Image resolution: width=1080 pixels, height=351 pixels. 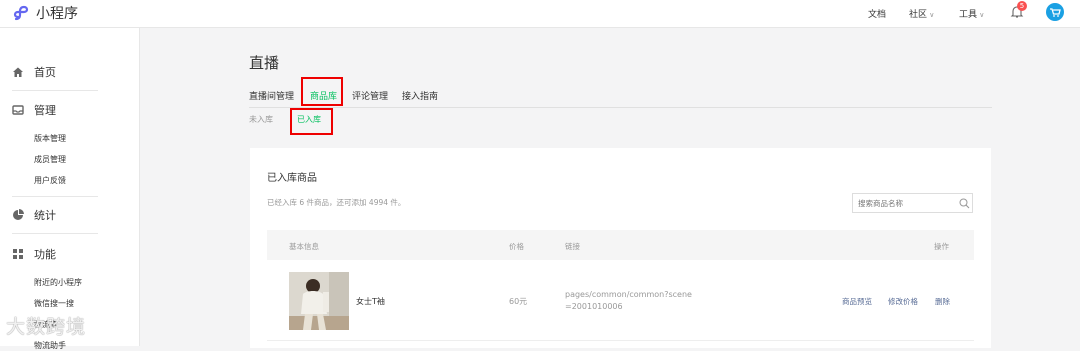 I want to click on inbox-icon, so click(x=18, y=110).